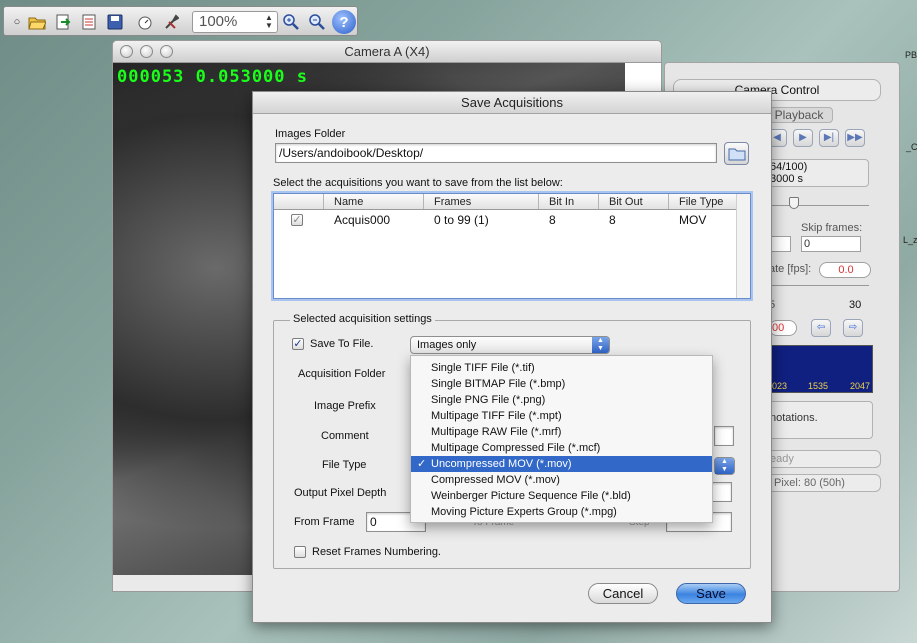 The width and height of the screenshot is (917, 643). What do you see at coordinates (145, 22) in the screenshot?
I see `stopwatch-icon` at bounding box center [145, 22].